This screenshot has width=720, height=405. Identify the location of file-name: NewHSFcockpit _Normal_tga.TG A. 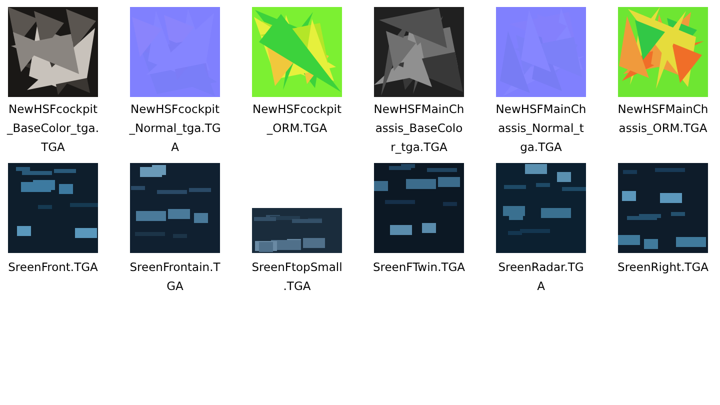
(175, 128).